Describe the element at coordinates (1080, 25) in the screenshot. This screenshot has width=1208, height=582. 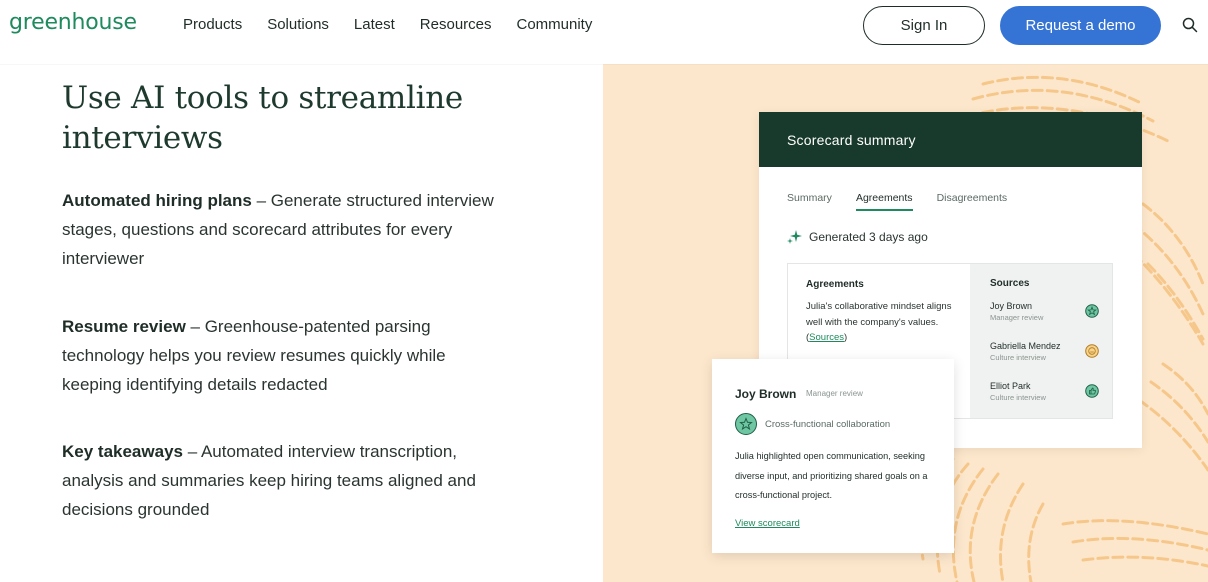
I see `request-demo-button: Request a demo` at that location.